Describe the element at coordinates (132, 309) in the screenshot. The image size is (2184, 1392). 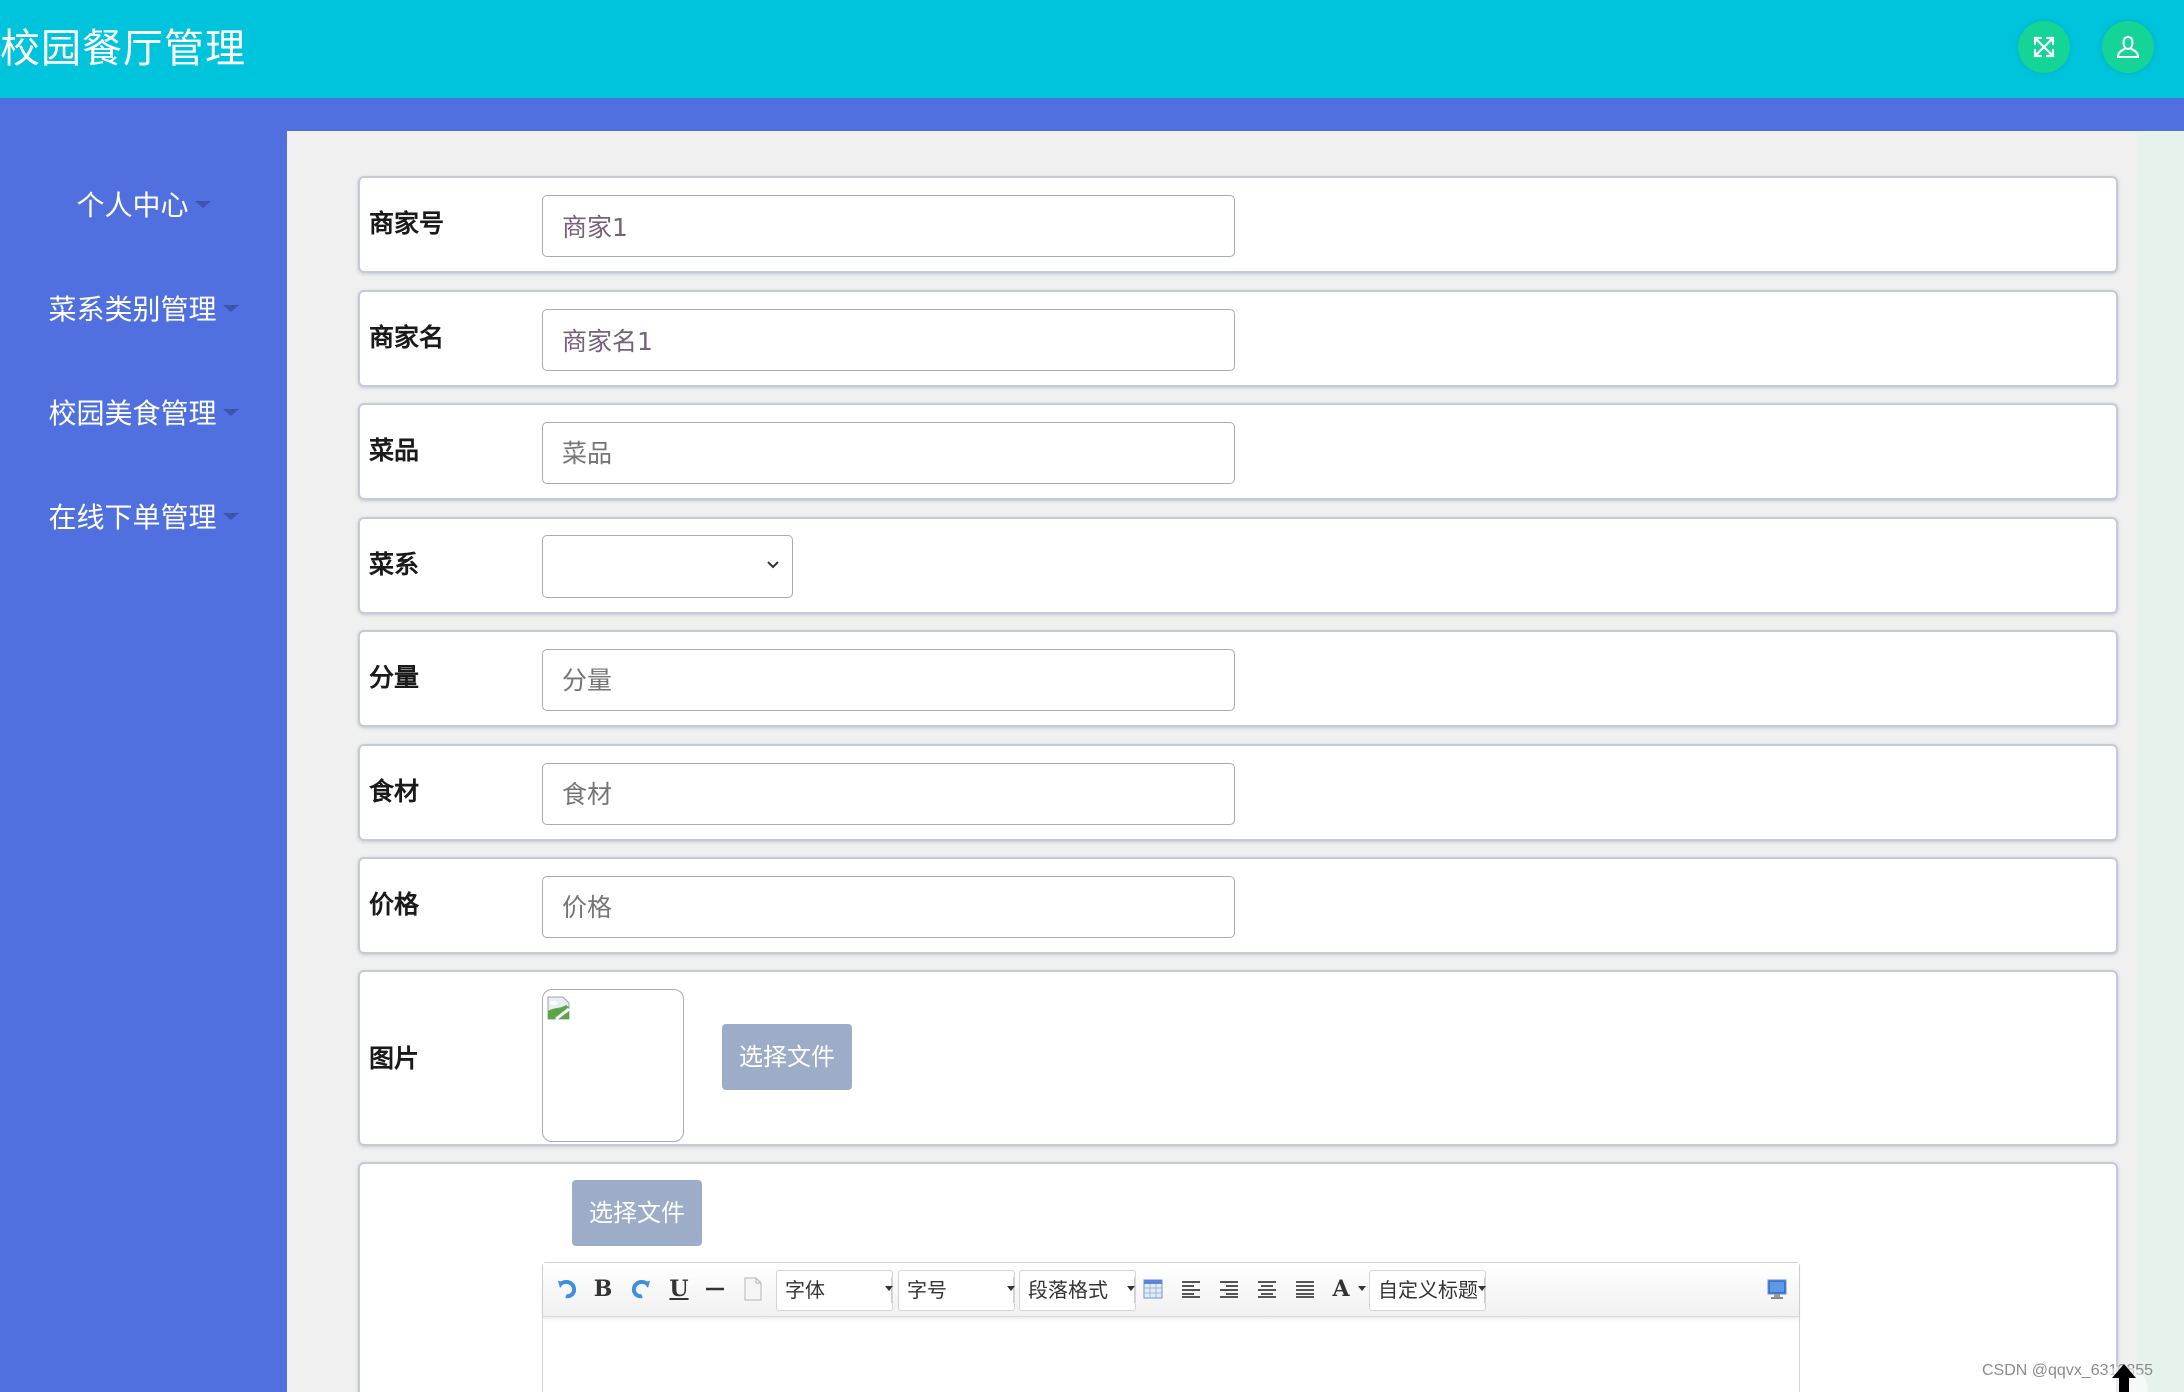
I see `sidebar-item-label: 菜系类别管理` at that location.